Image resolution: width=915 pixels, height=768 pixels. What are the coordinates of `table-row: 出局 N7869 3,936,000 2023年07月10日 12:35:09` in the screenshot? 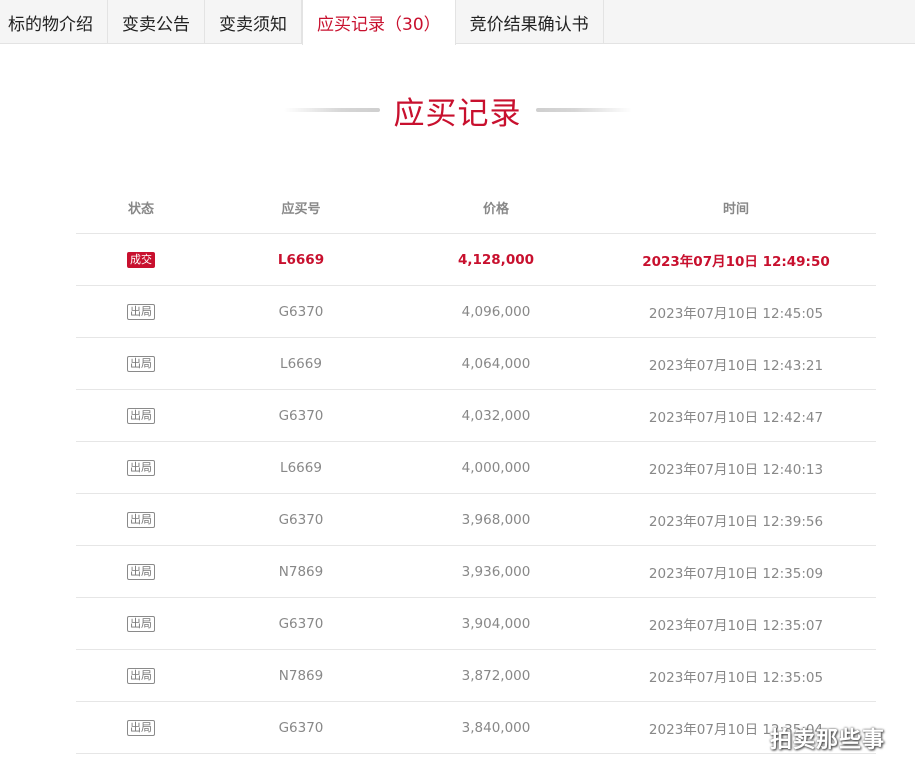 It's located at (476, 572).